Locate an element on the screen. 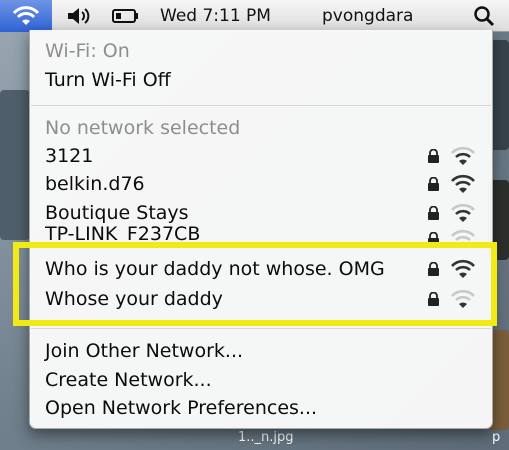 The width and height of the screenshot is (509, 450). battery-button is located at coordinates (126, 16).